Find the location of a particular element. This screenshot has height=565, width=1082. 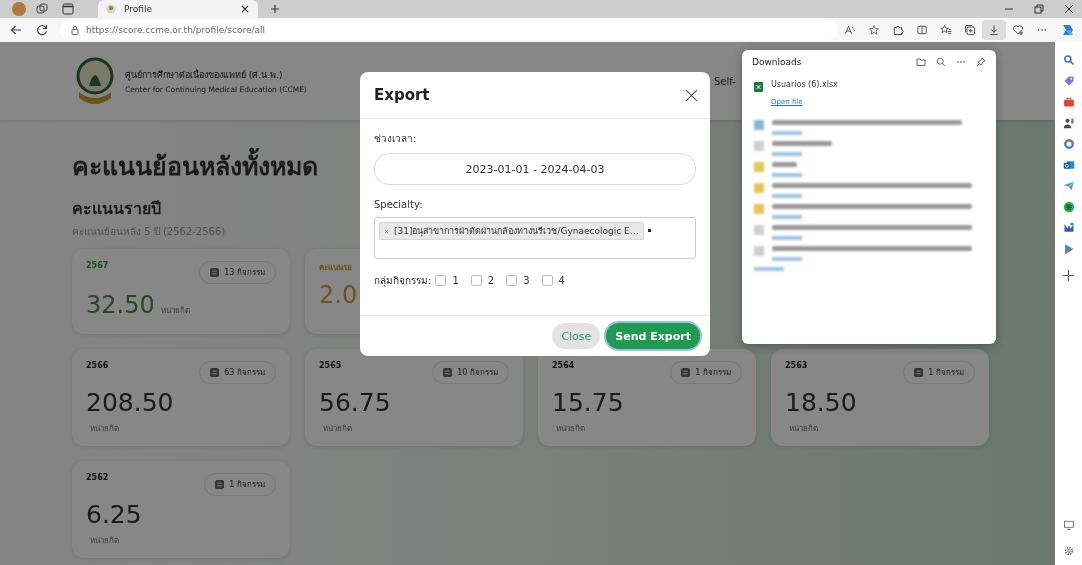

file-name: Usuarios (6).xlsx is located at coordinates (804, 84).